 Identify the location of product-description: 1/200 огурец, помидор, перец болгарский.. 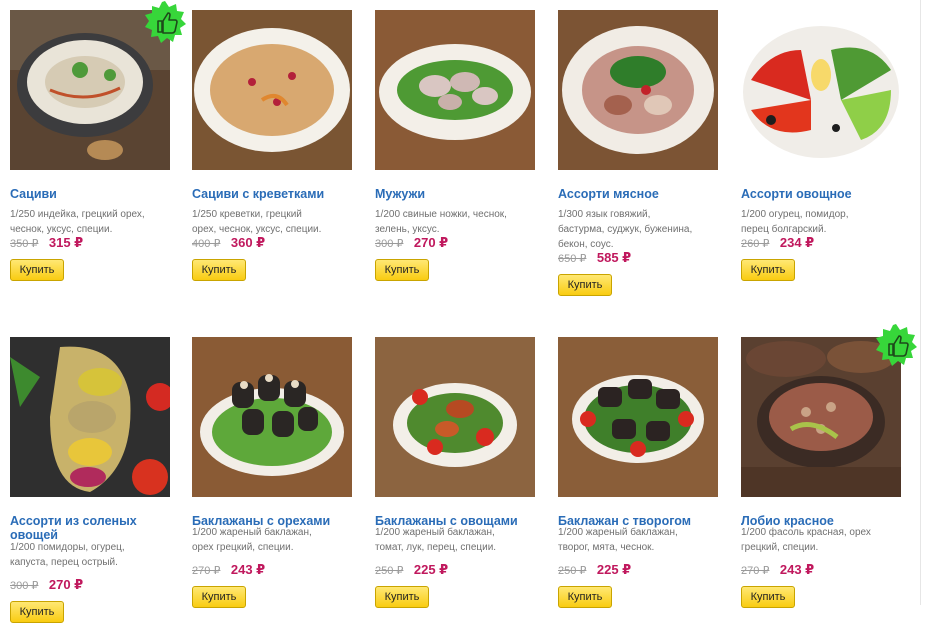
(821, 222).